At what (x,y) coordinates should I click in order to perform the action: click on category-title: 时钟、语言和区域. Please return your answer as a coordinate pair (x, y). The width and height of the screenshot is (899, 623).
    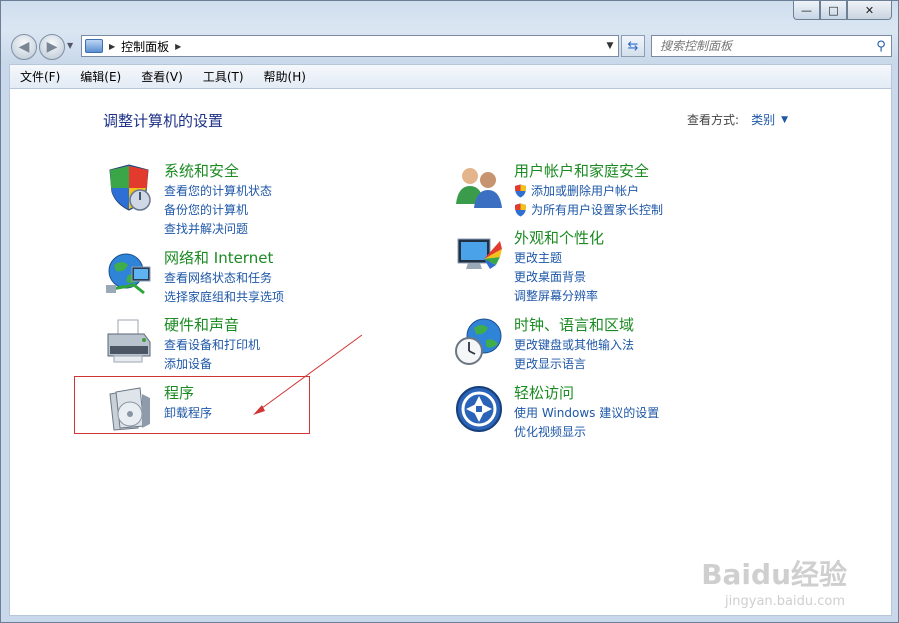
    Looking at the image, I should click on (574, 324).